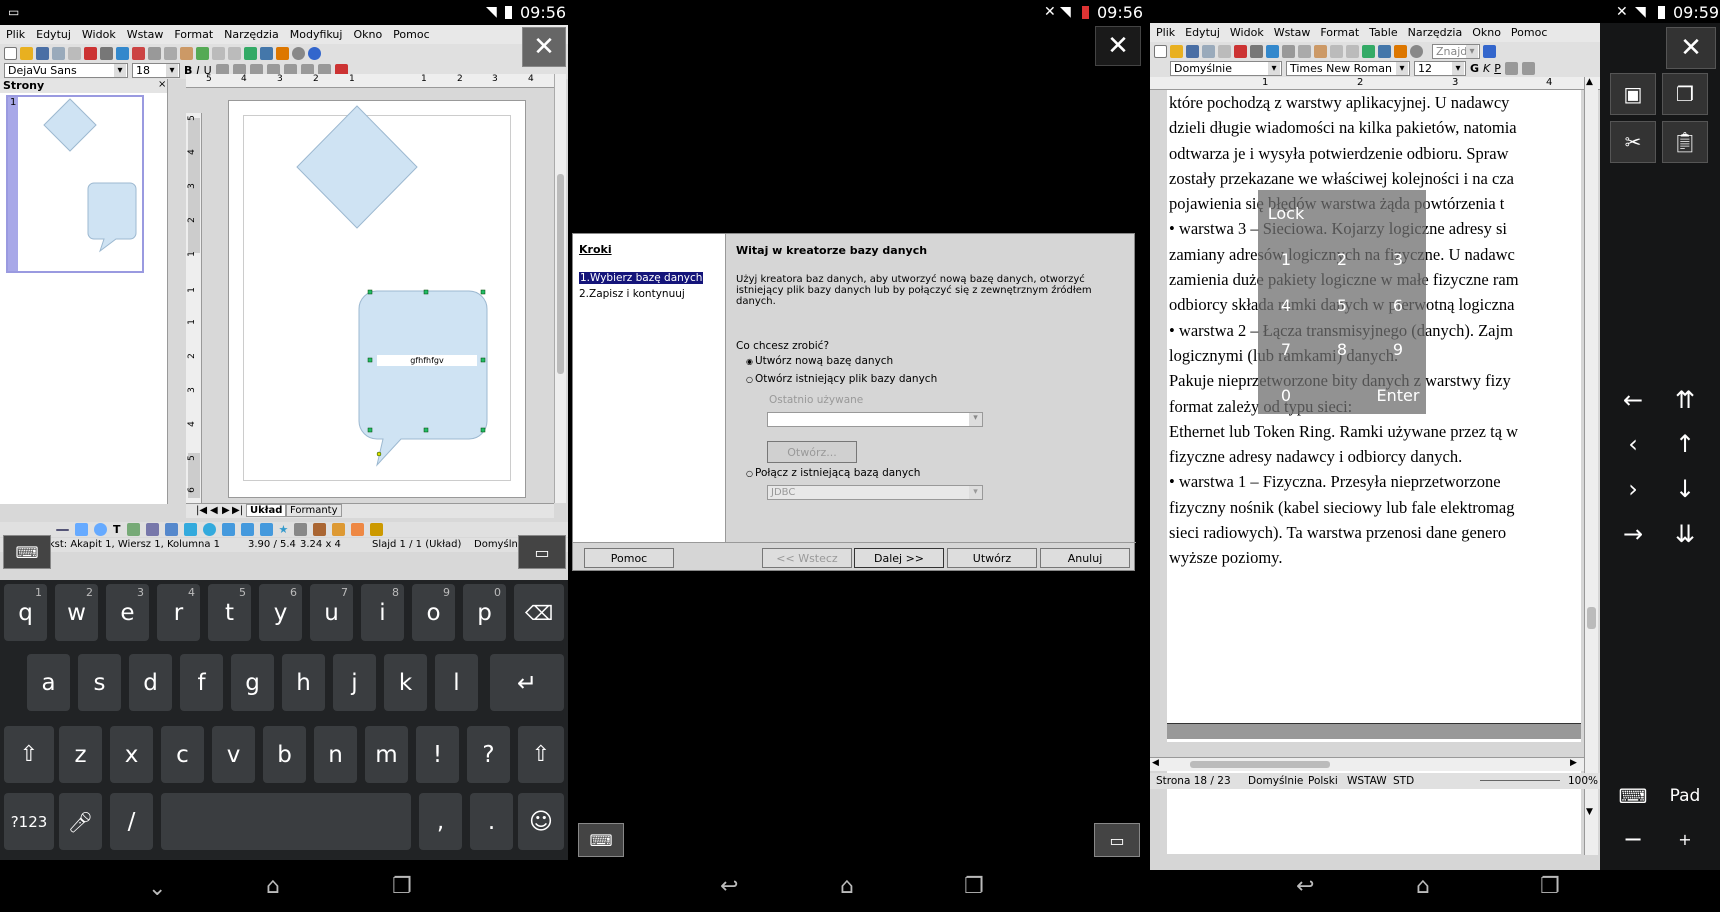 The height and width of the screenshot is (912, 1720). What do you see at coordinates (154, 53) in the screenshot?
I see `cut-icon` at bounding box center [154, 53].